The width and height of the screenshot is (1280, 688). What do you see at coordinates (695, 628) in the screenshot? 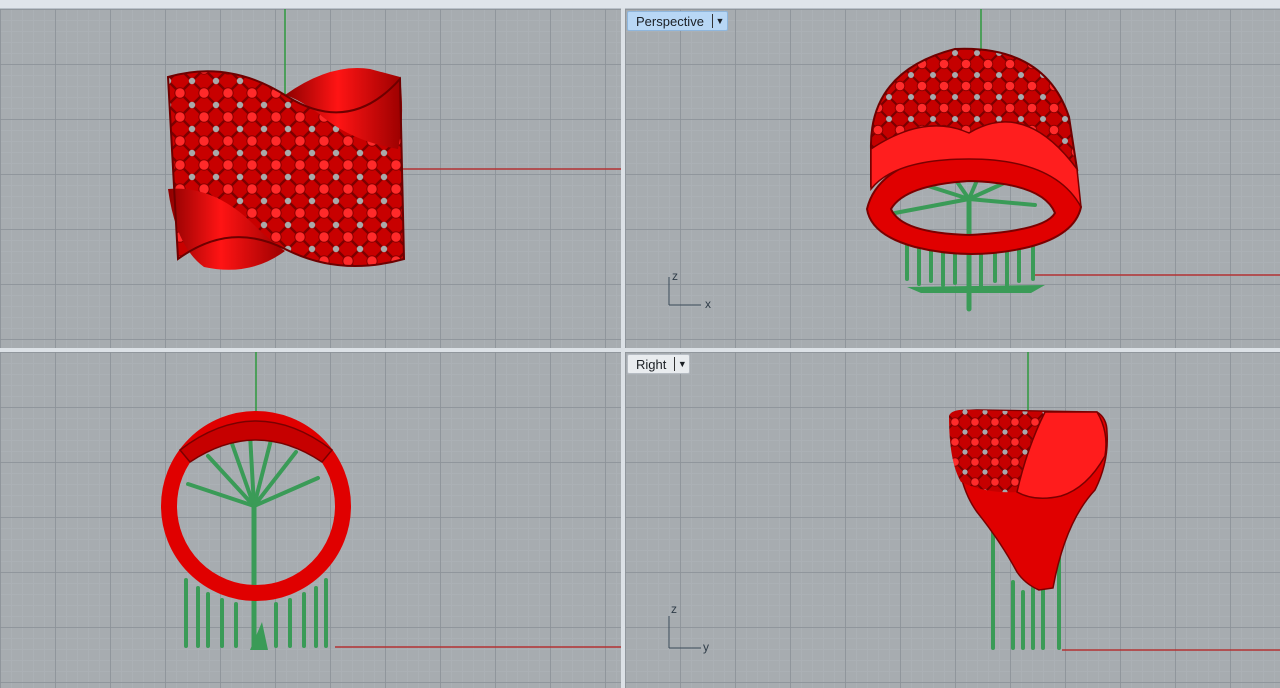
I see `axis-triad-icon: z y` at bounding box center [695, 628].